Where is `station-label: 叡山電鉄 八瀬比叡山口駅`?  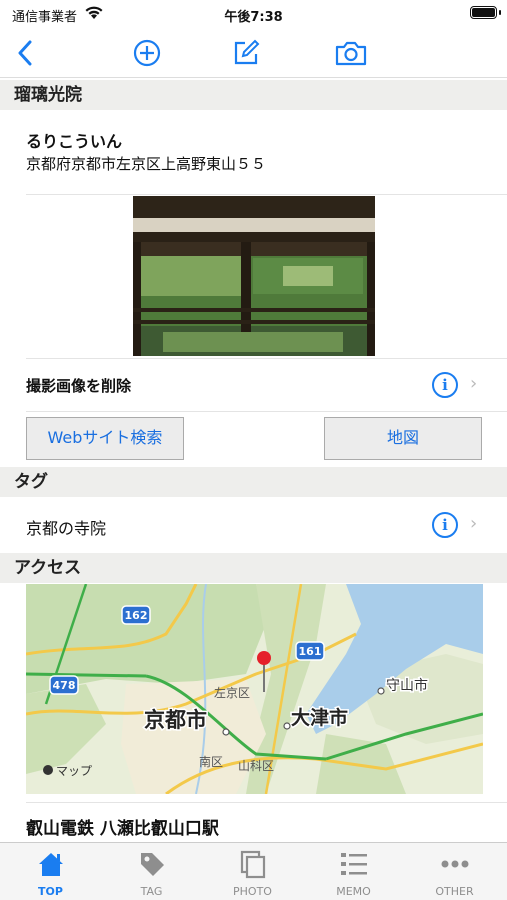 station-label: 叡山電鉄 八瀬比叡山口駅 is located at coordinates (122, 829).